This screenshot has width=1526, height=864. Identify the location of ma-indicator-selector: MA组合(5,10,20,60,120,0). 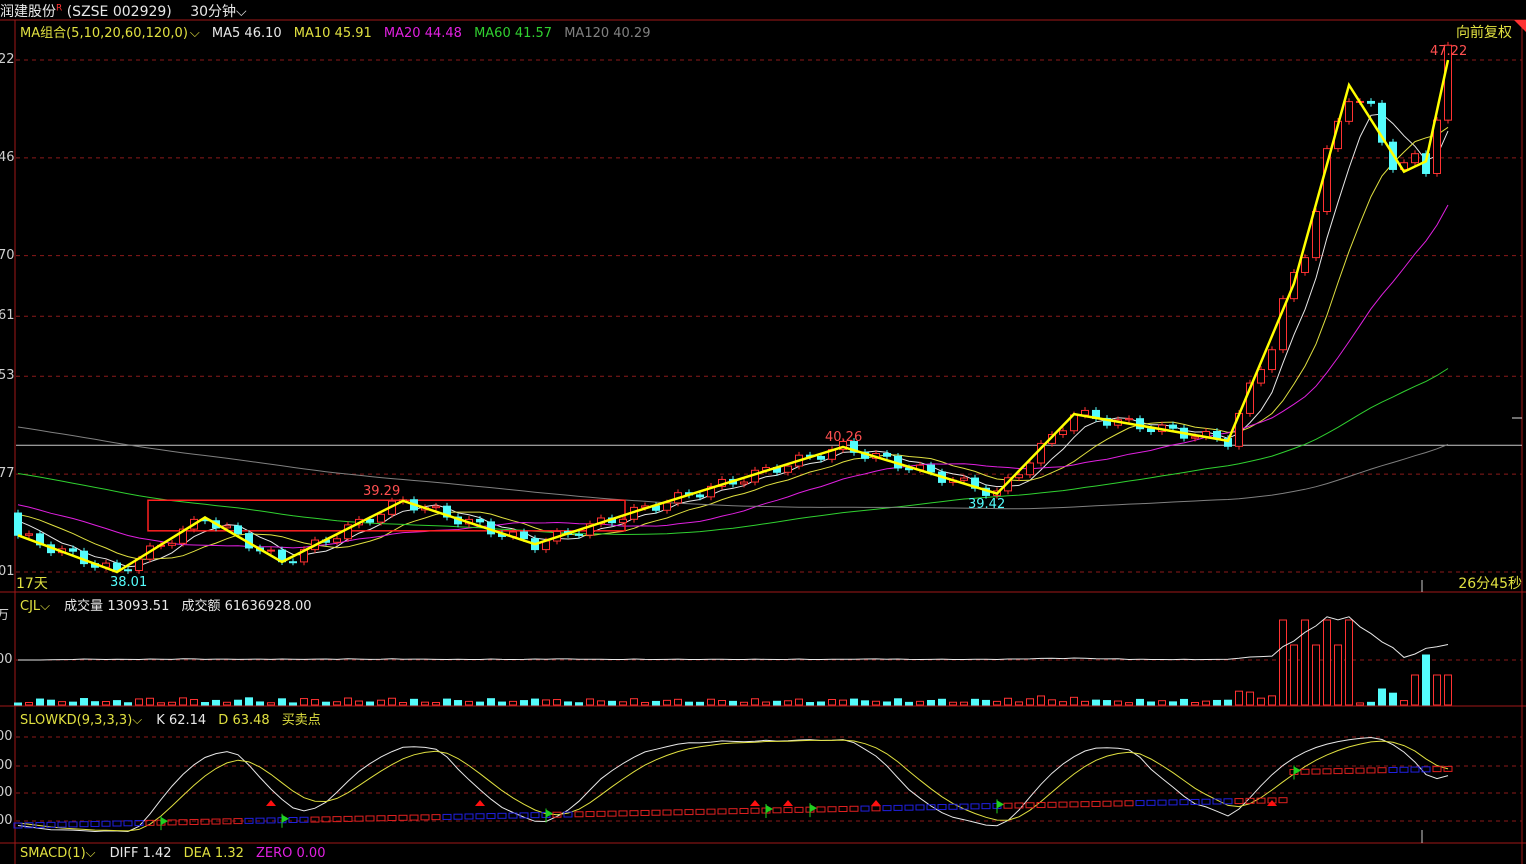
(104, 33).